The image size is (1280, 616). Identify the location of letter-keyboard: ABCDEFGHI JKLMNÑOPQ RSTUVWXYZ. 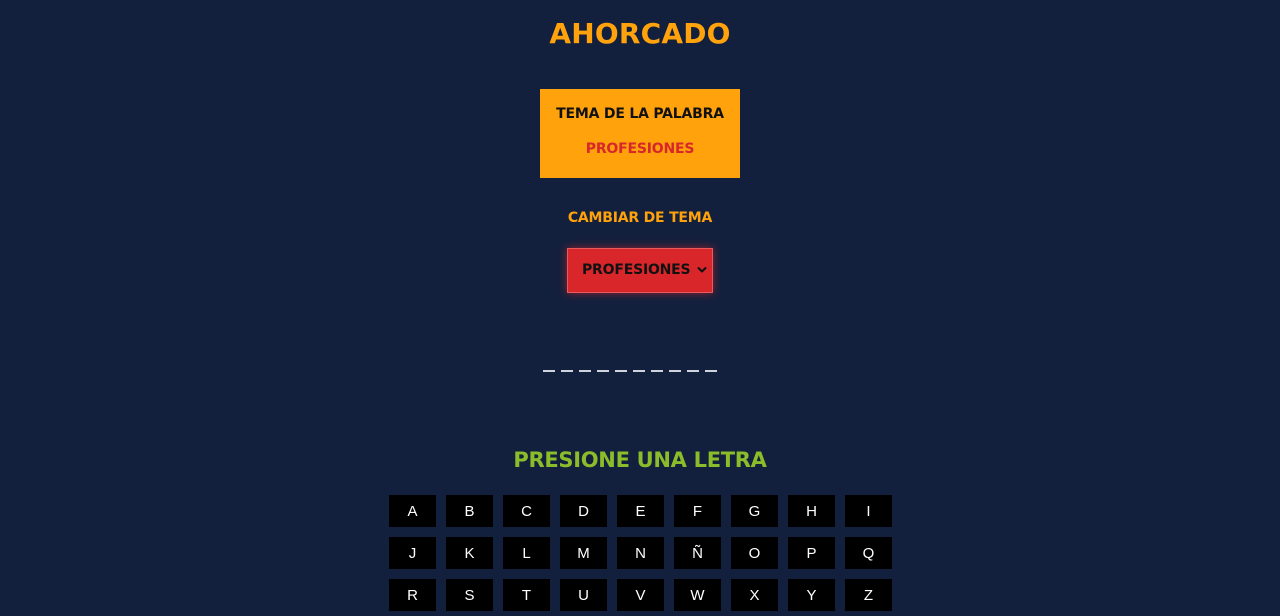
(641, 553).